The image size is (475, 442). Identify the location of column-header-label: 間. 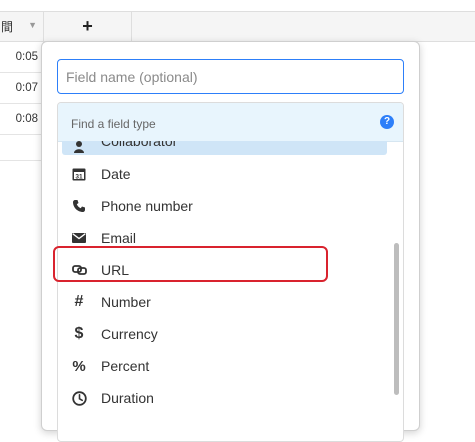
(7, 27).